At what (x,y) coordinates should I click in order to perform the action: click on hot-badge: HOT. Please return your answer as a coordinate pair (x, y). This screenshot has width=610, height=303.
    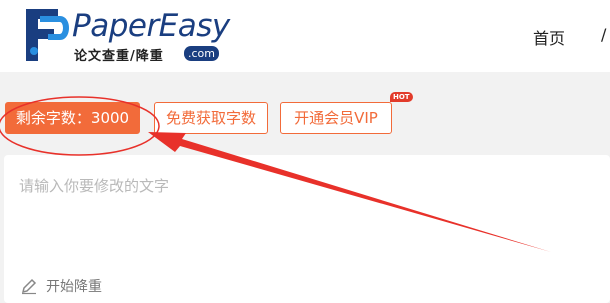
    Looking at the image, I should click on (401, 97).